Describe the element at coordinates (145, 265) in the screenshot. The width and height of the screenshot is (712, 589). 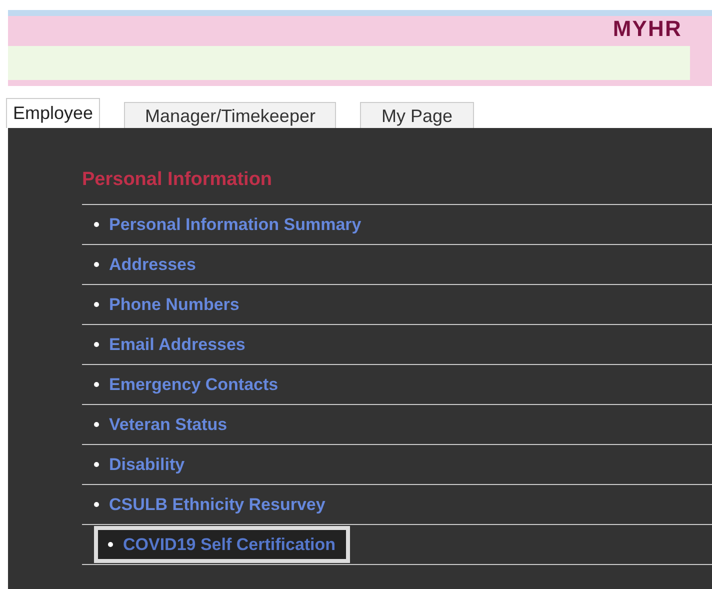
I see `menu-link: Addresses` at that location.